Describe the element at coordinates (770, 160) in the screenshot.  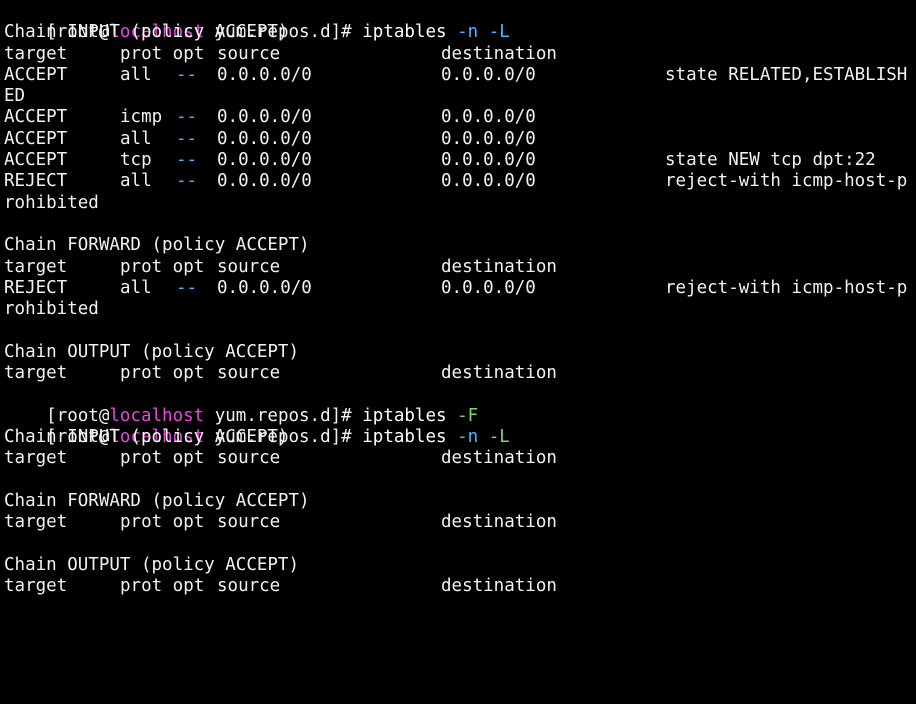
I see `rule-extra: state NEW tcp dpt:22` at that location.